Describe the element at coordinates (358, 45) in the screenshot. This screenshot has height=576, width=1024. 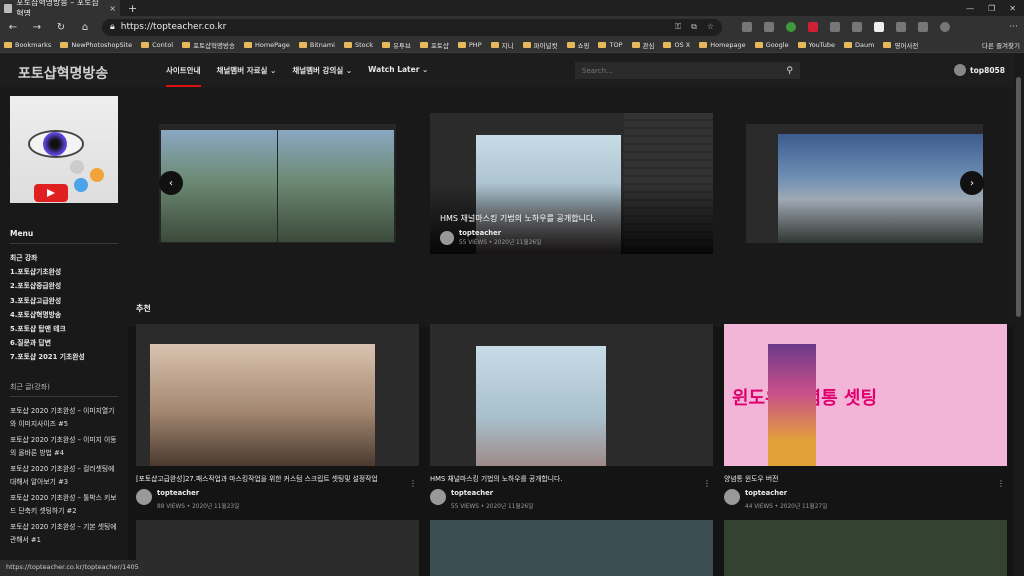
I see `bookmark-item: Stock` at that location.